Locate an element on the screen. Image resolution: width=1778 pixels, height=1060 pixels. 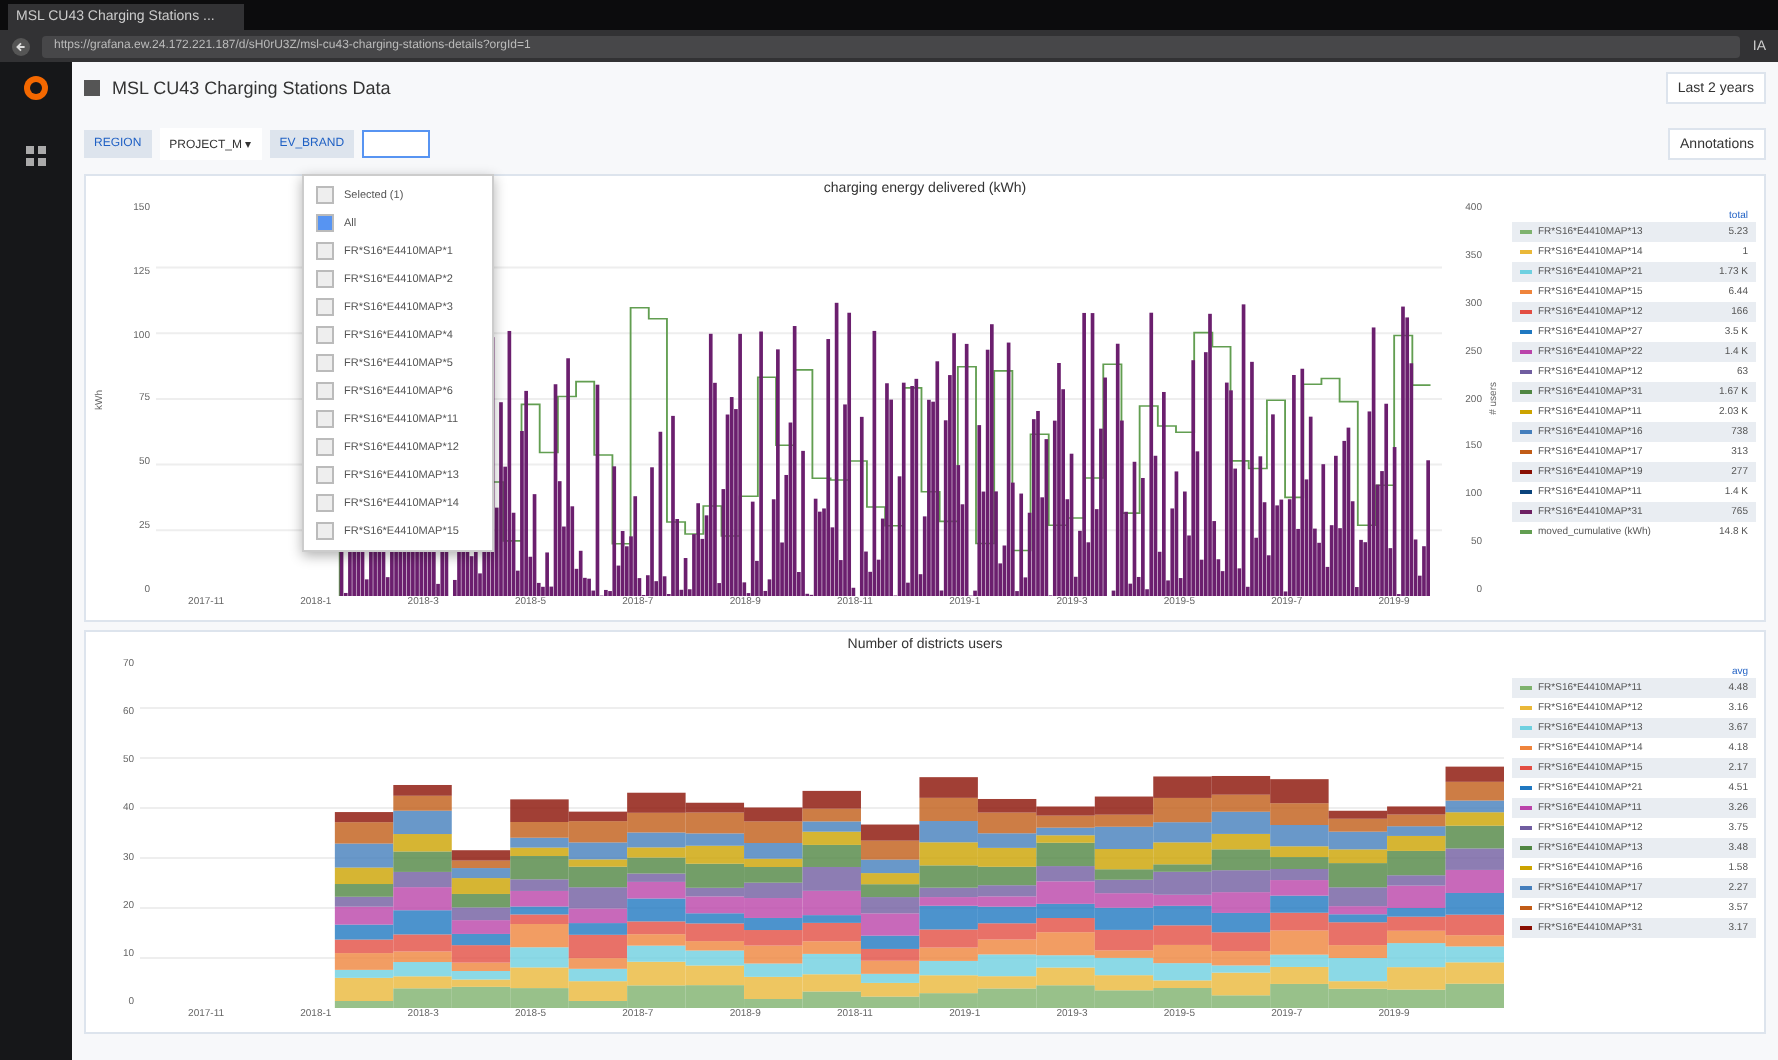
dashboard-title: MSL CU43 Charging Stations Data is located at coordinates (883, 88).